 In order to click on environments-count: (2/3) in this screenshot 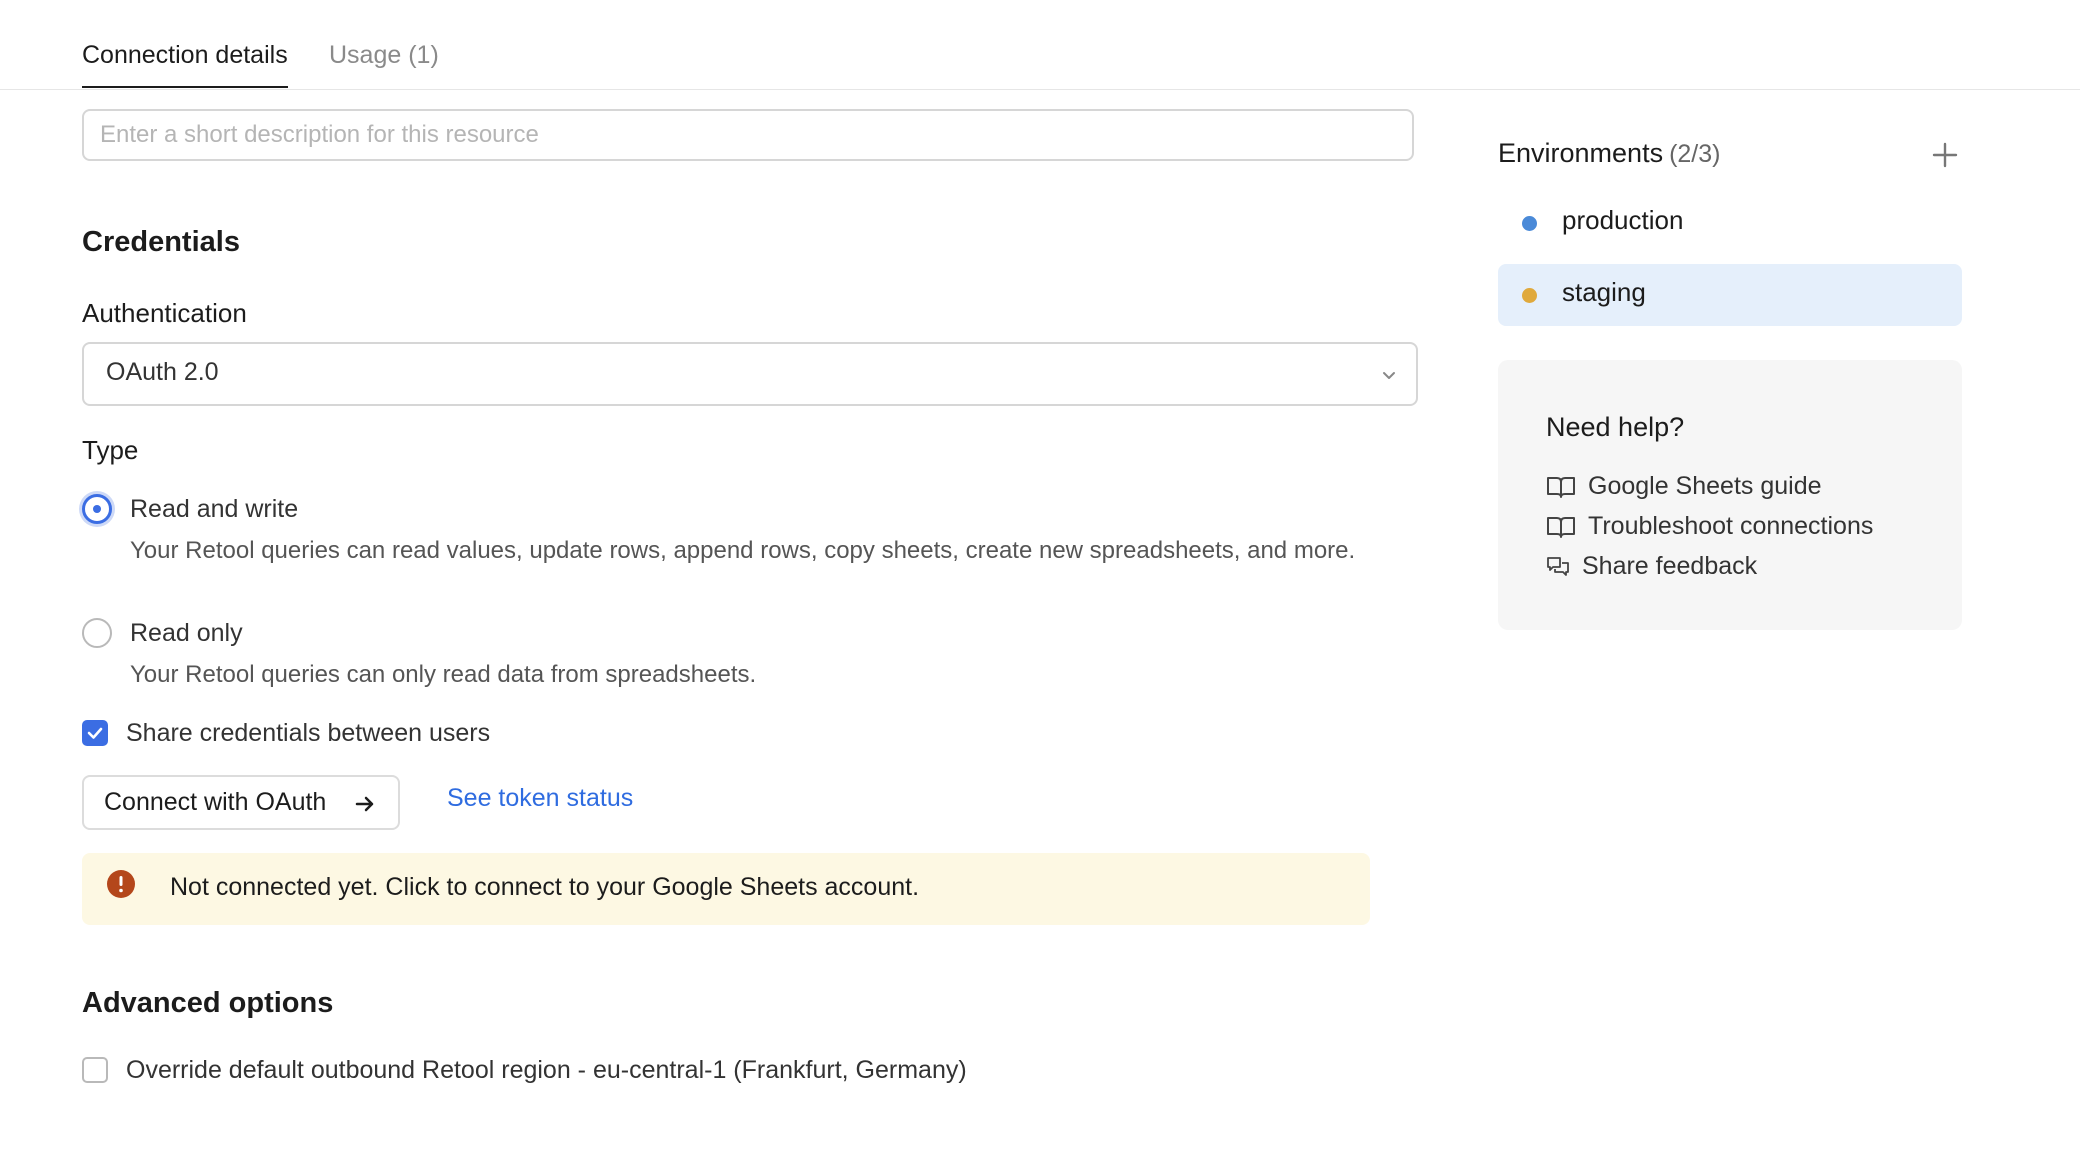, I will do `click(1695, 154)`.